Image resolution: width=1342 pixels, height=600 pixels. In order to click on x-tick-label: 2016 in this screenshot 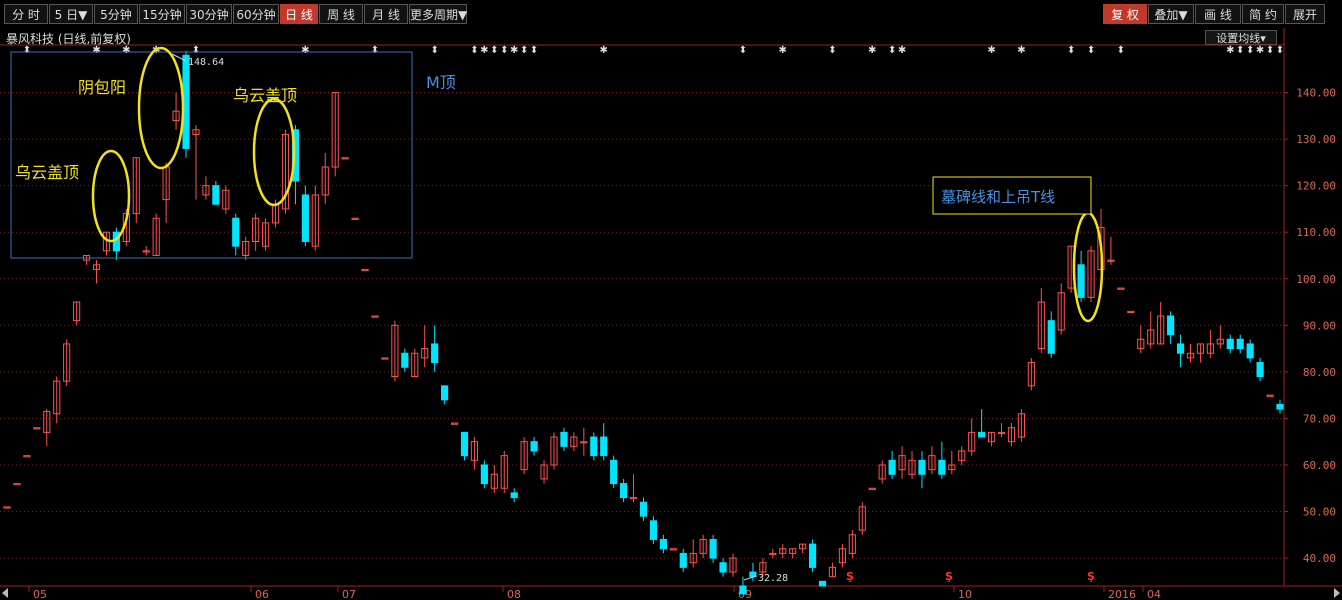, I will do `click(1122, 594)`.